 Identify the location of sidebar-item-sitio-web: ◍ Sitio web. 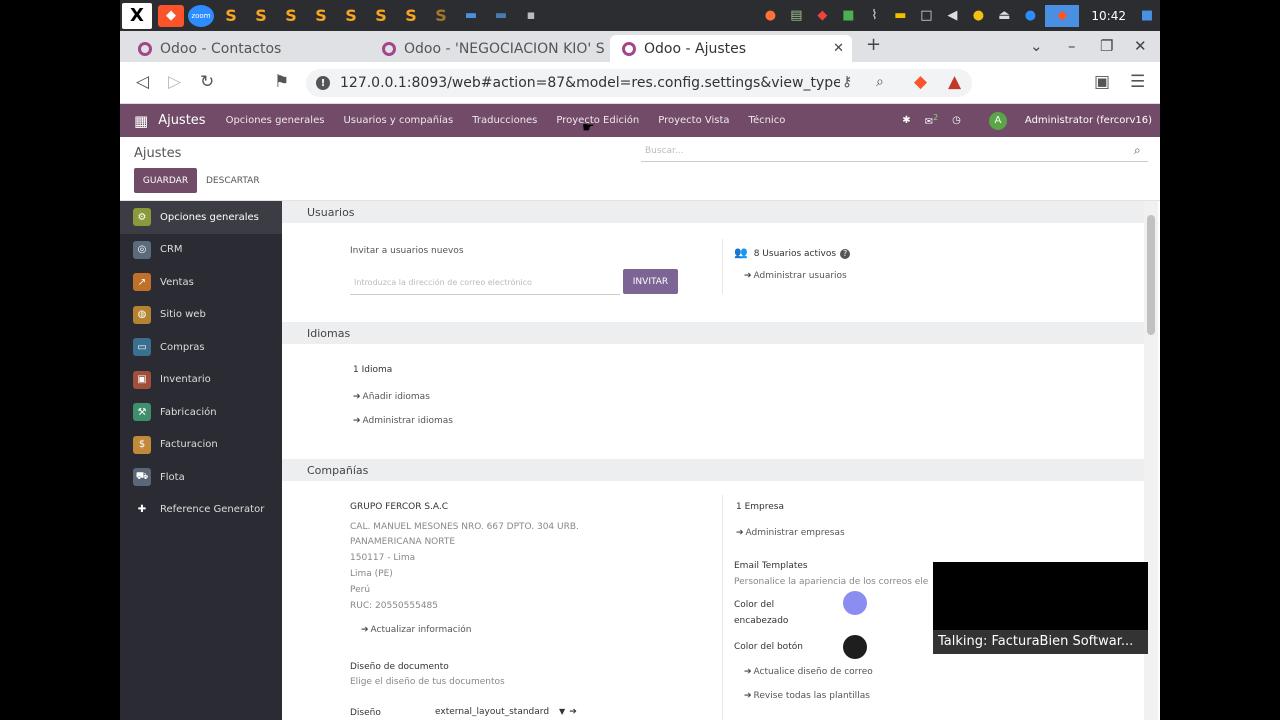
(201, 315).